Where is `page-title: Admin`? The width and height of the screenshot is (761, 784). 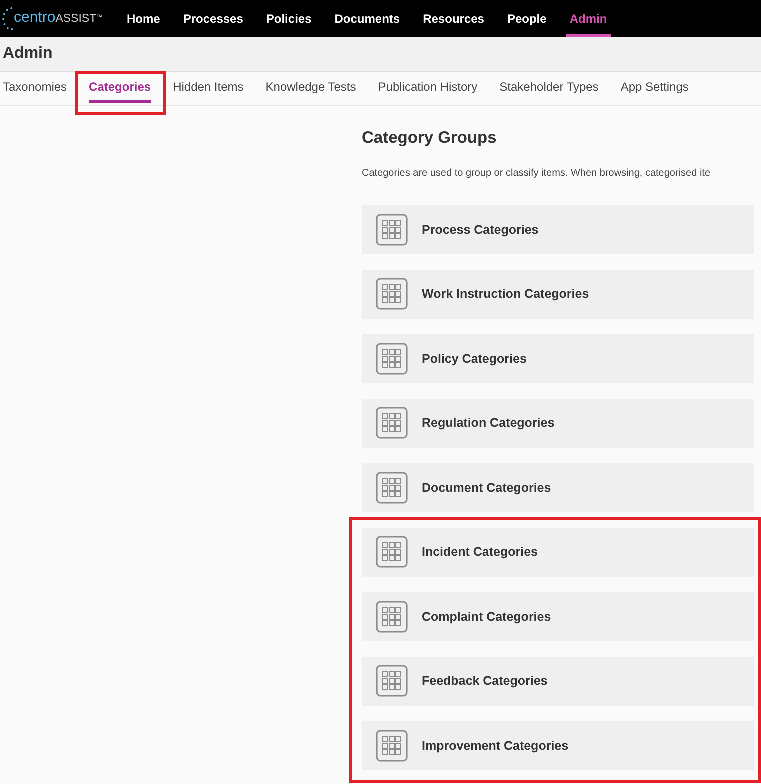
page-title: Admin is located at coordinates (28, 54).